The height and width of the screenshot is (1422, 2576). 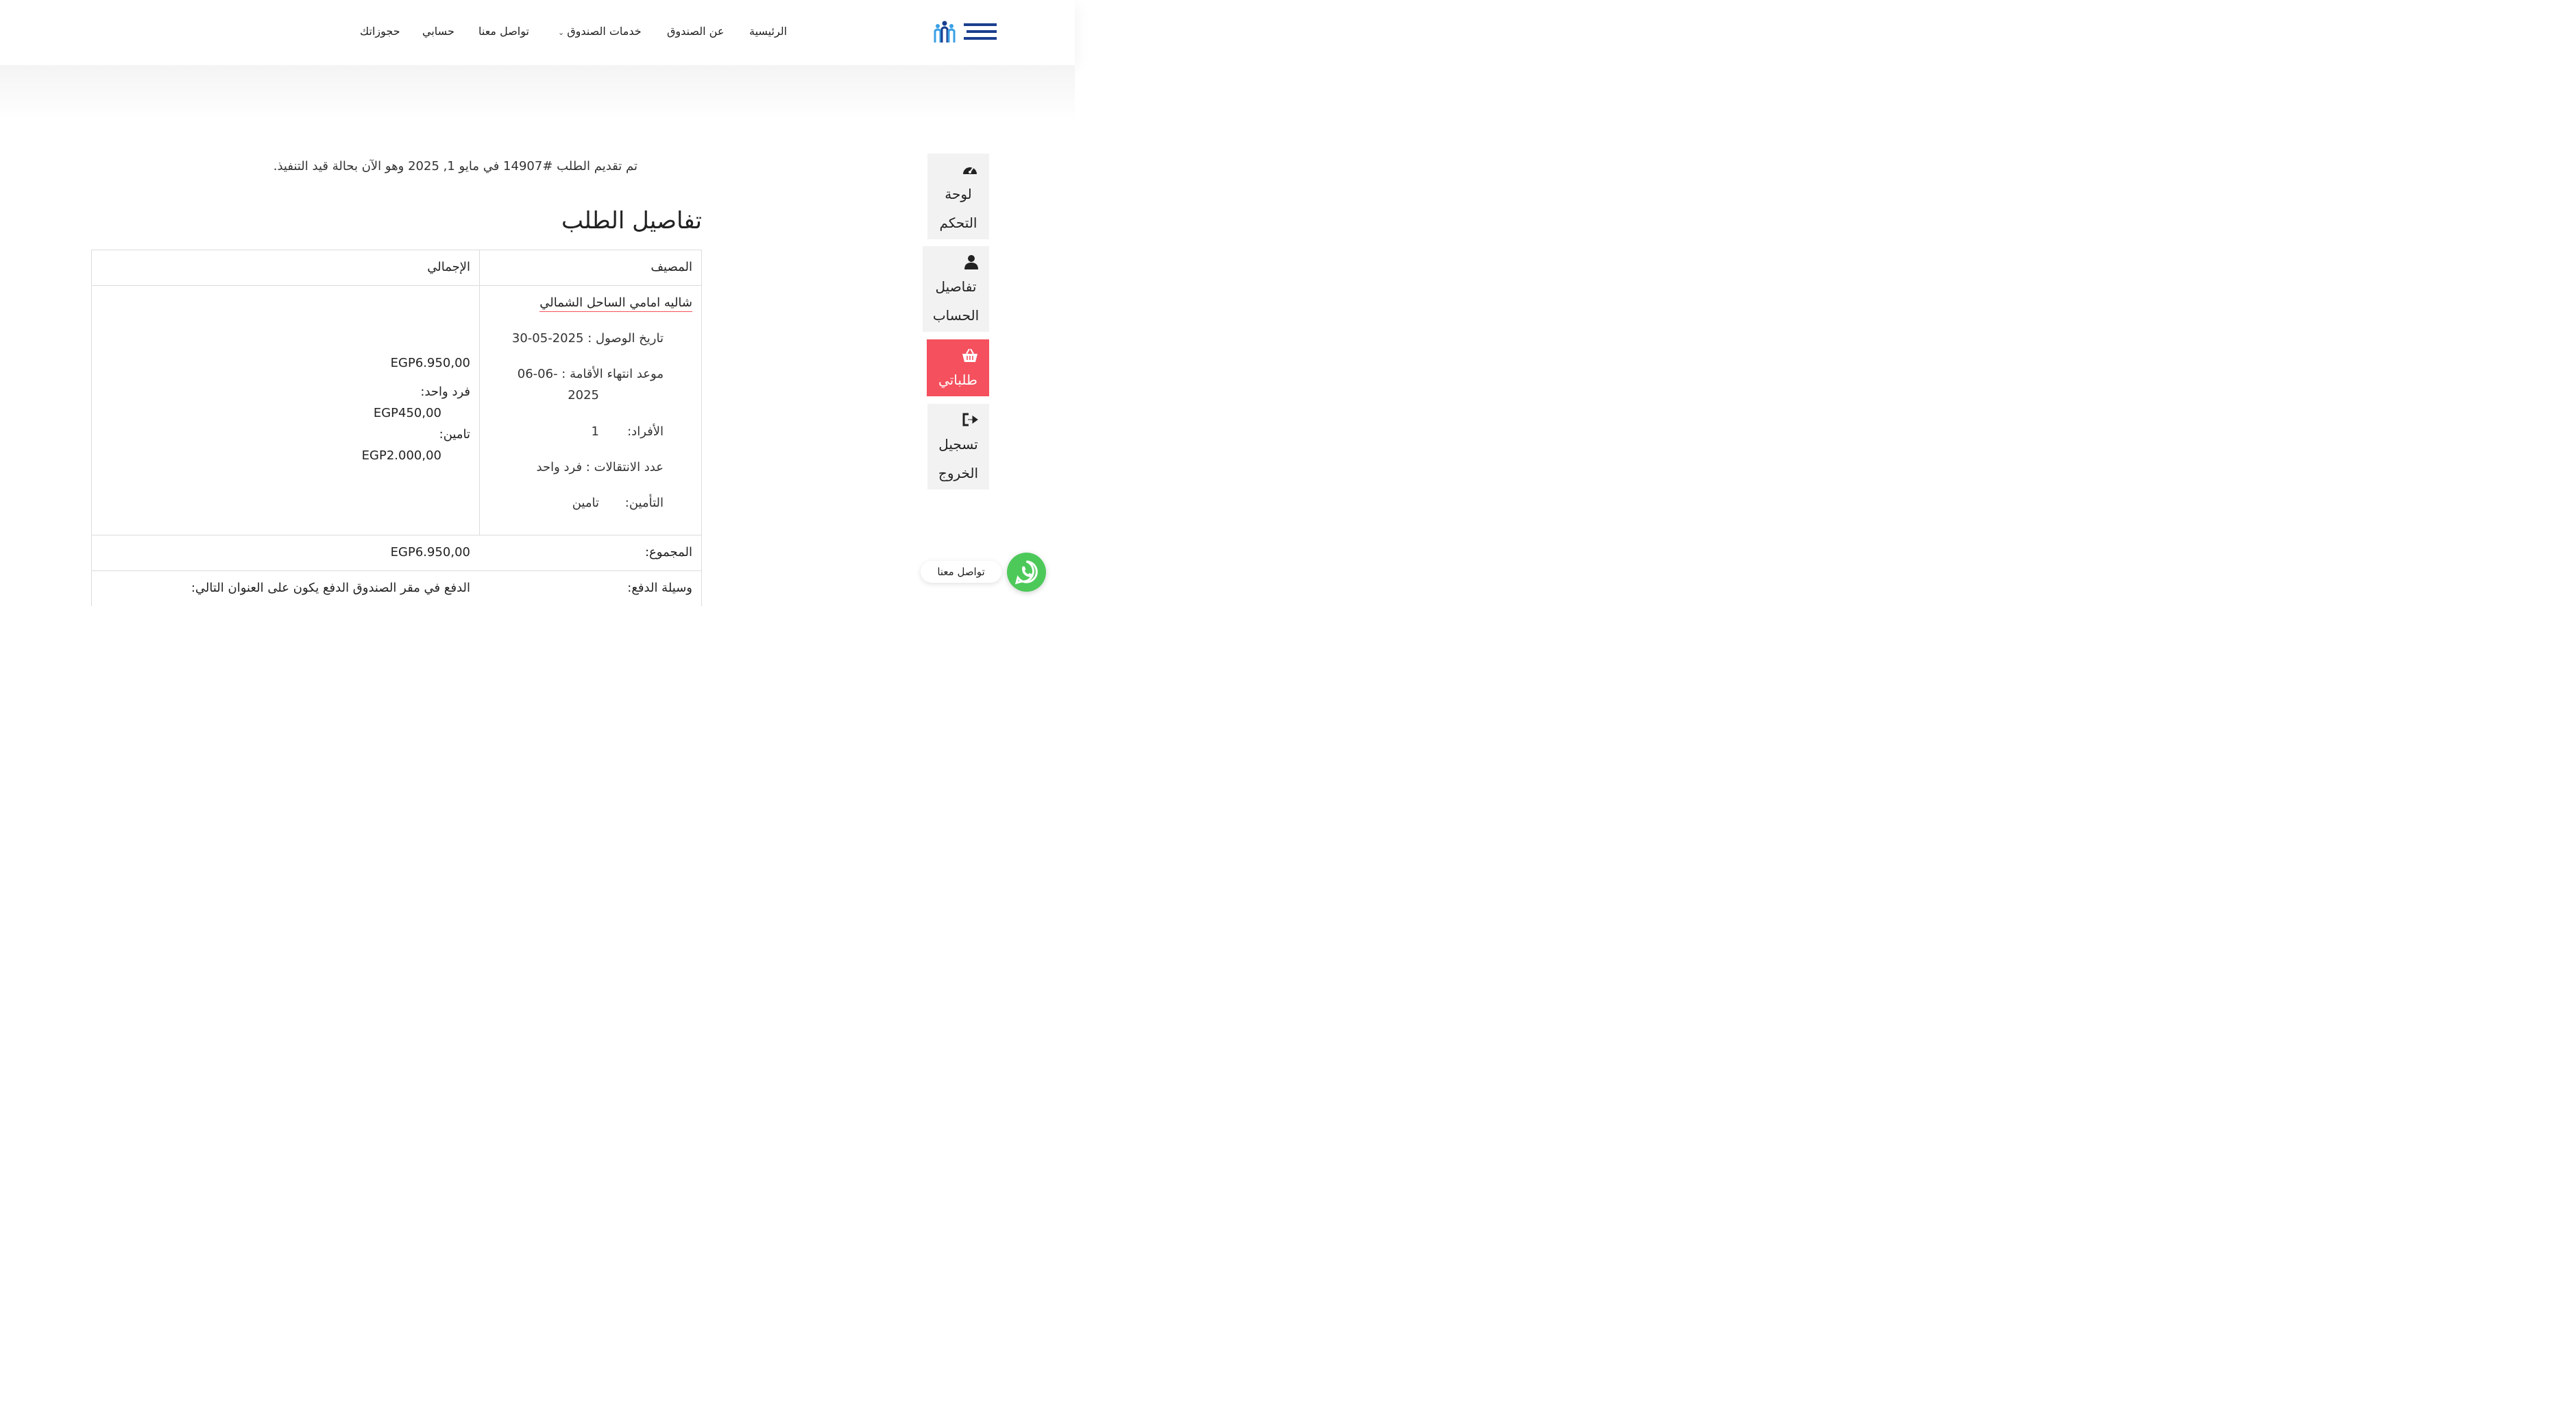 I want to click on sidebar-account-line2: الحساب, so click(x=956, y=315).